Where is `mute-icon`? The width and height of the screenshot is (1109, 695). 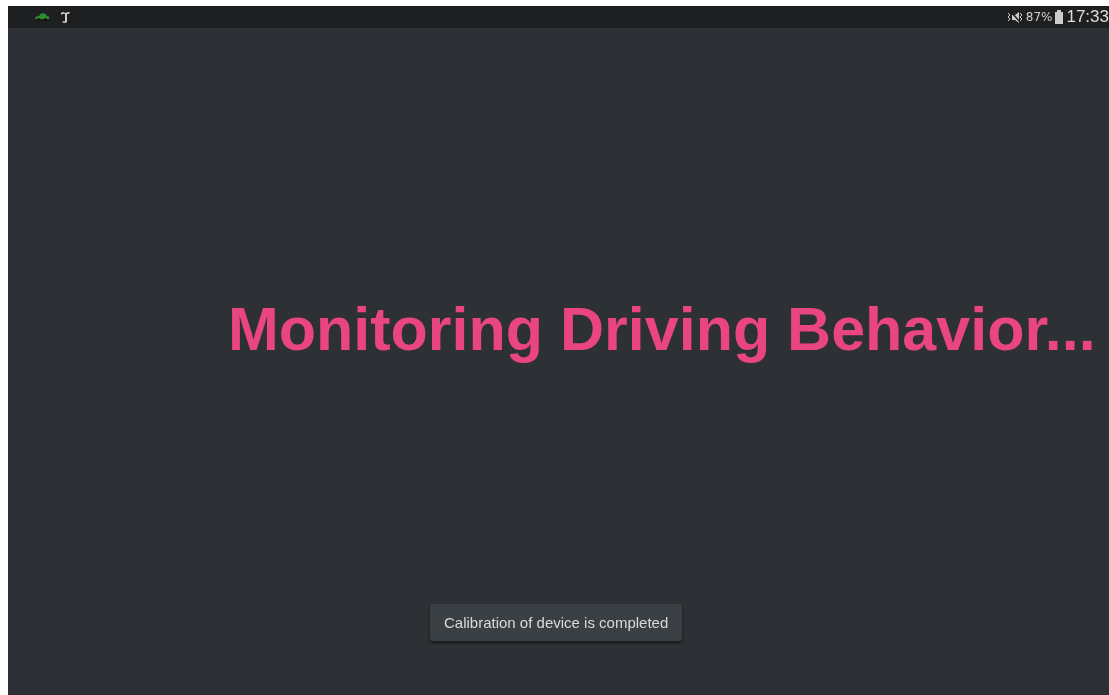
mute-icon is located at coordinates (1014, 17).